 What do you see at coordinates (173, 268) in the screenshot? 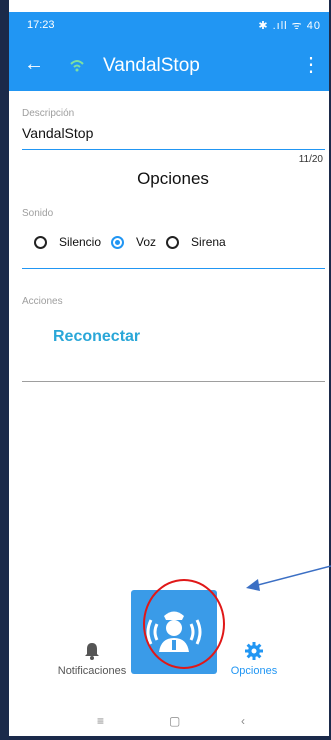
I see `sound-underline` at bounding box center [173, 268].